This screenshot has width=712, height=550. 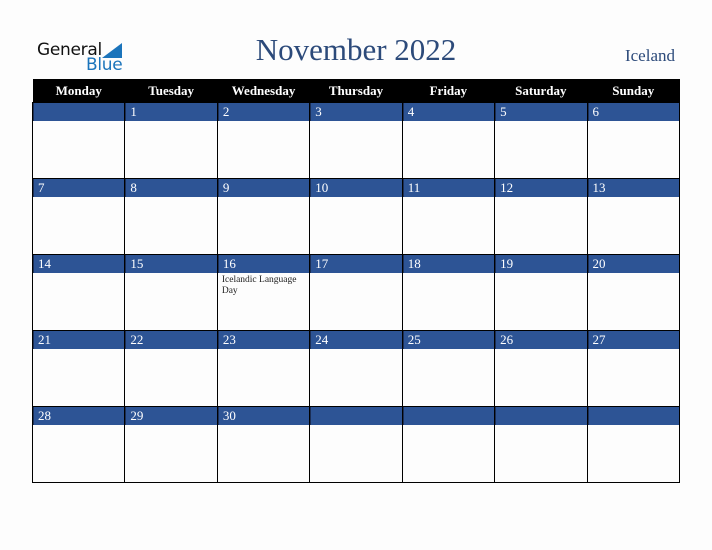 I want to click on weekday-header: Friday, so click(x=448, y=91).